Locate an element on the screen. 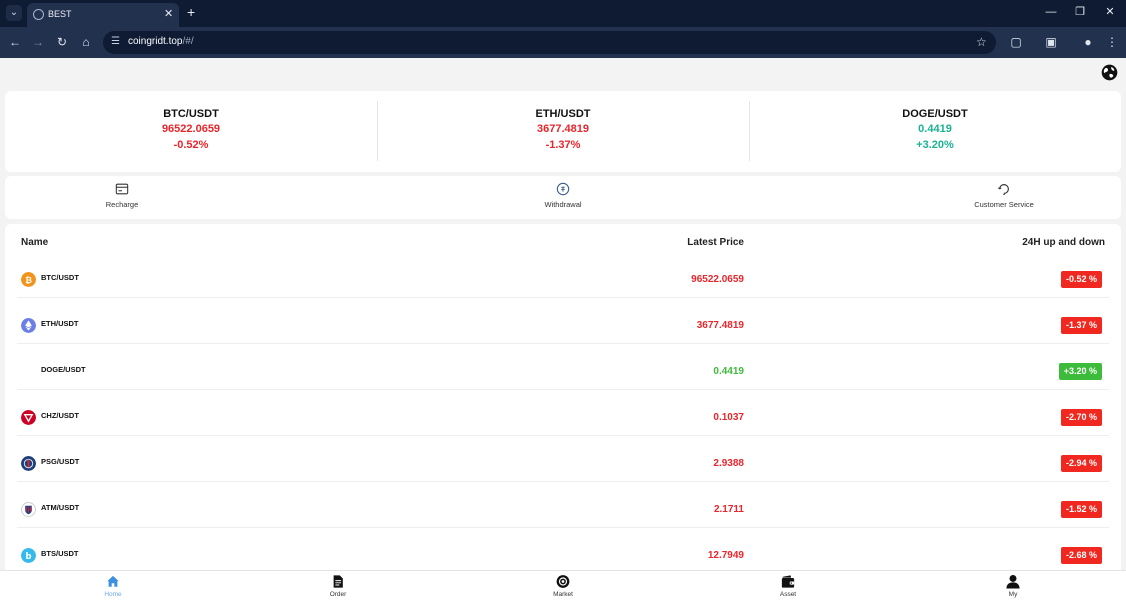 Image resolution: width=1126 pixels, height=602 pixels. ticker-doge: DOGE/USDT 0.4419 +3.20% is located at coordinates (935, 131).